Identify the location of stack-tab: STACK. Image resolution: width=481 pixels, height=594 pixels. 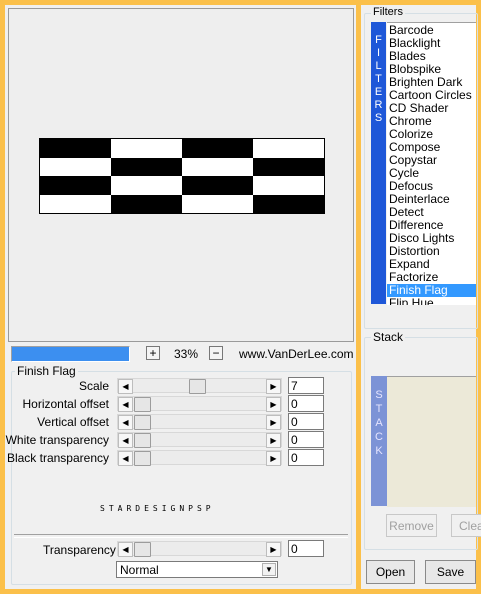
(379, 441).